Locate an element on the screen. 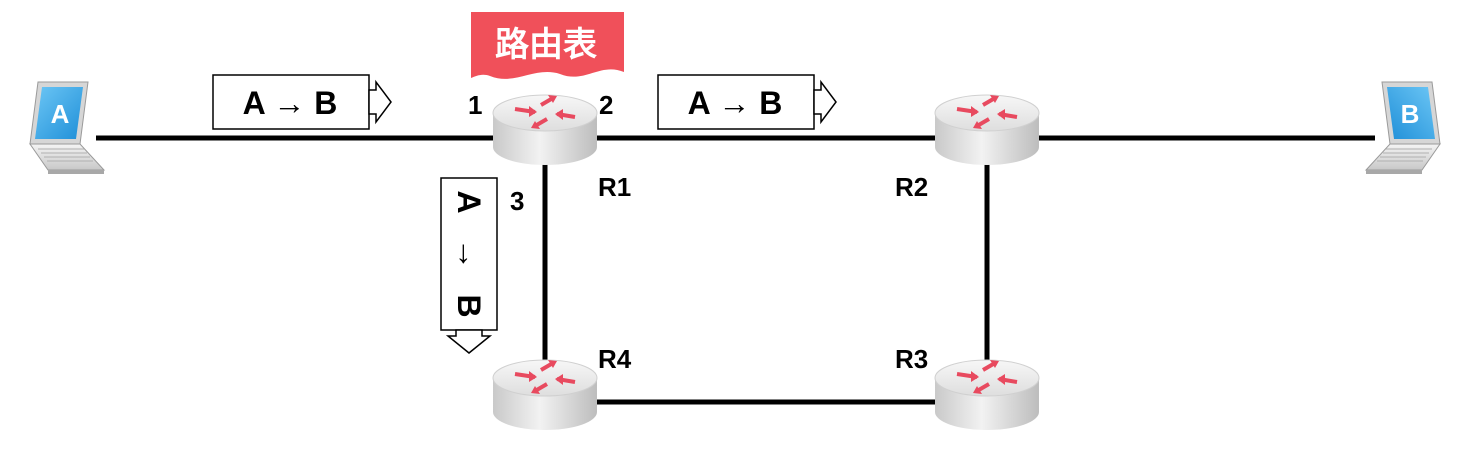 The image size is (1474, 453). router-r4-label: R4 is located at coordinates (615, 359).